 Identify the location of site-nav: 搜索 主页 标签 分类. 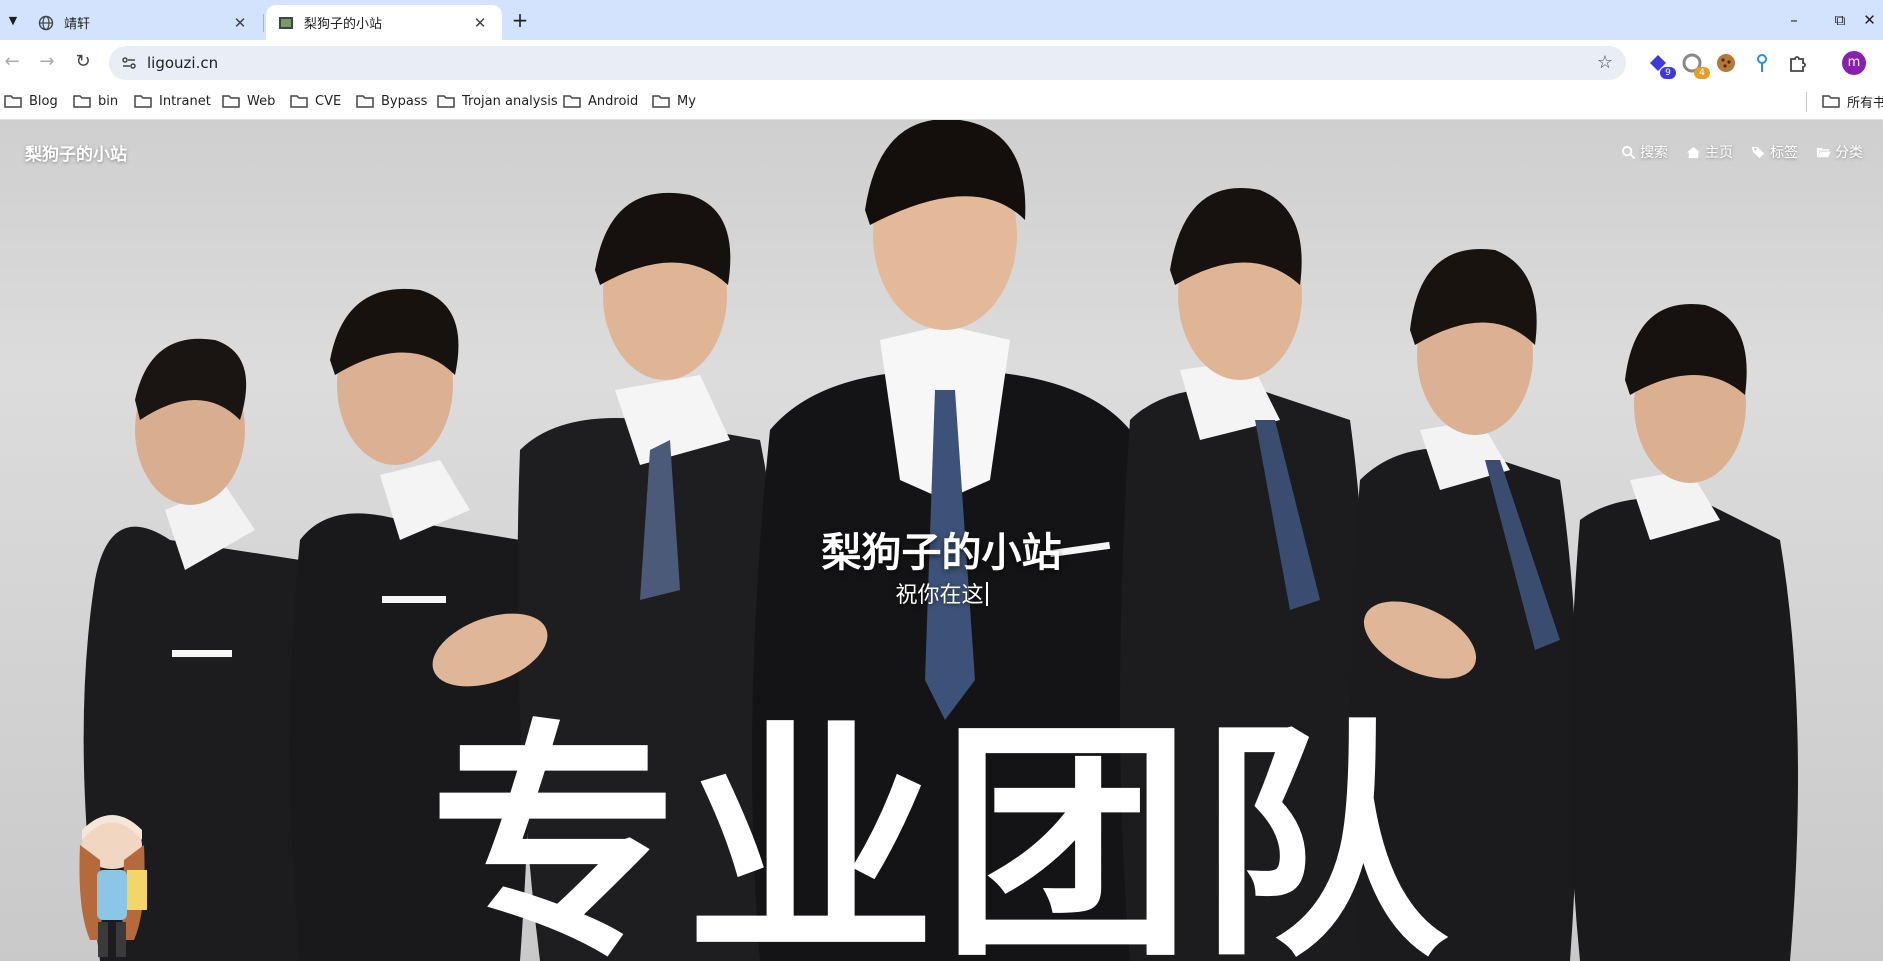
(1742, 152).